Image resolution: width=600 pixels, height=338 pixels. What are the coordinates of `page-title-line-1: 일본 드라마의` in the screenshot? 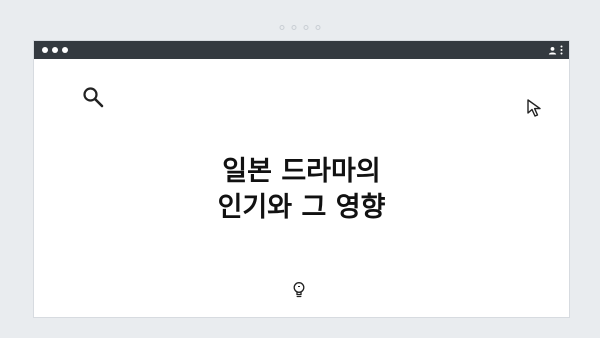 It's located at (301, 171).